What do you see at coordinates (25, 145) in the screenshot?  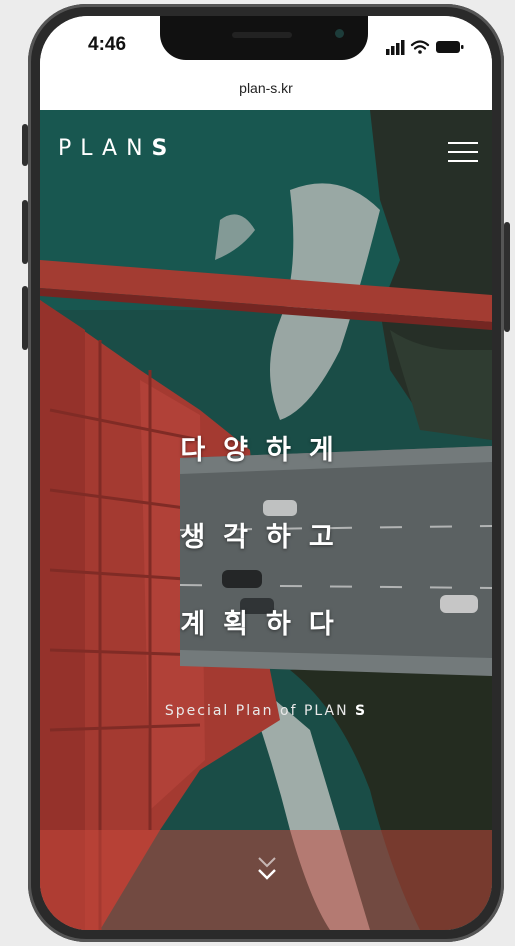 I see `mute-switch` at bounding box center [25, 145].